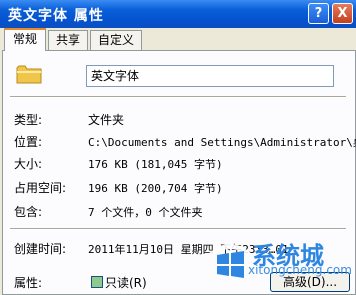  What do you see at coordinates (28, 283) in the screenshot?
I see `attributes-label: 属性:` at bounding box center [28, 283].